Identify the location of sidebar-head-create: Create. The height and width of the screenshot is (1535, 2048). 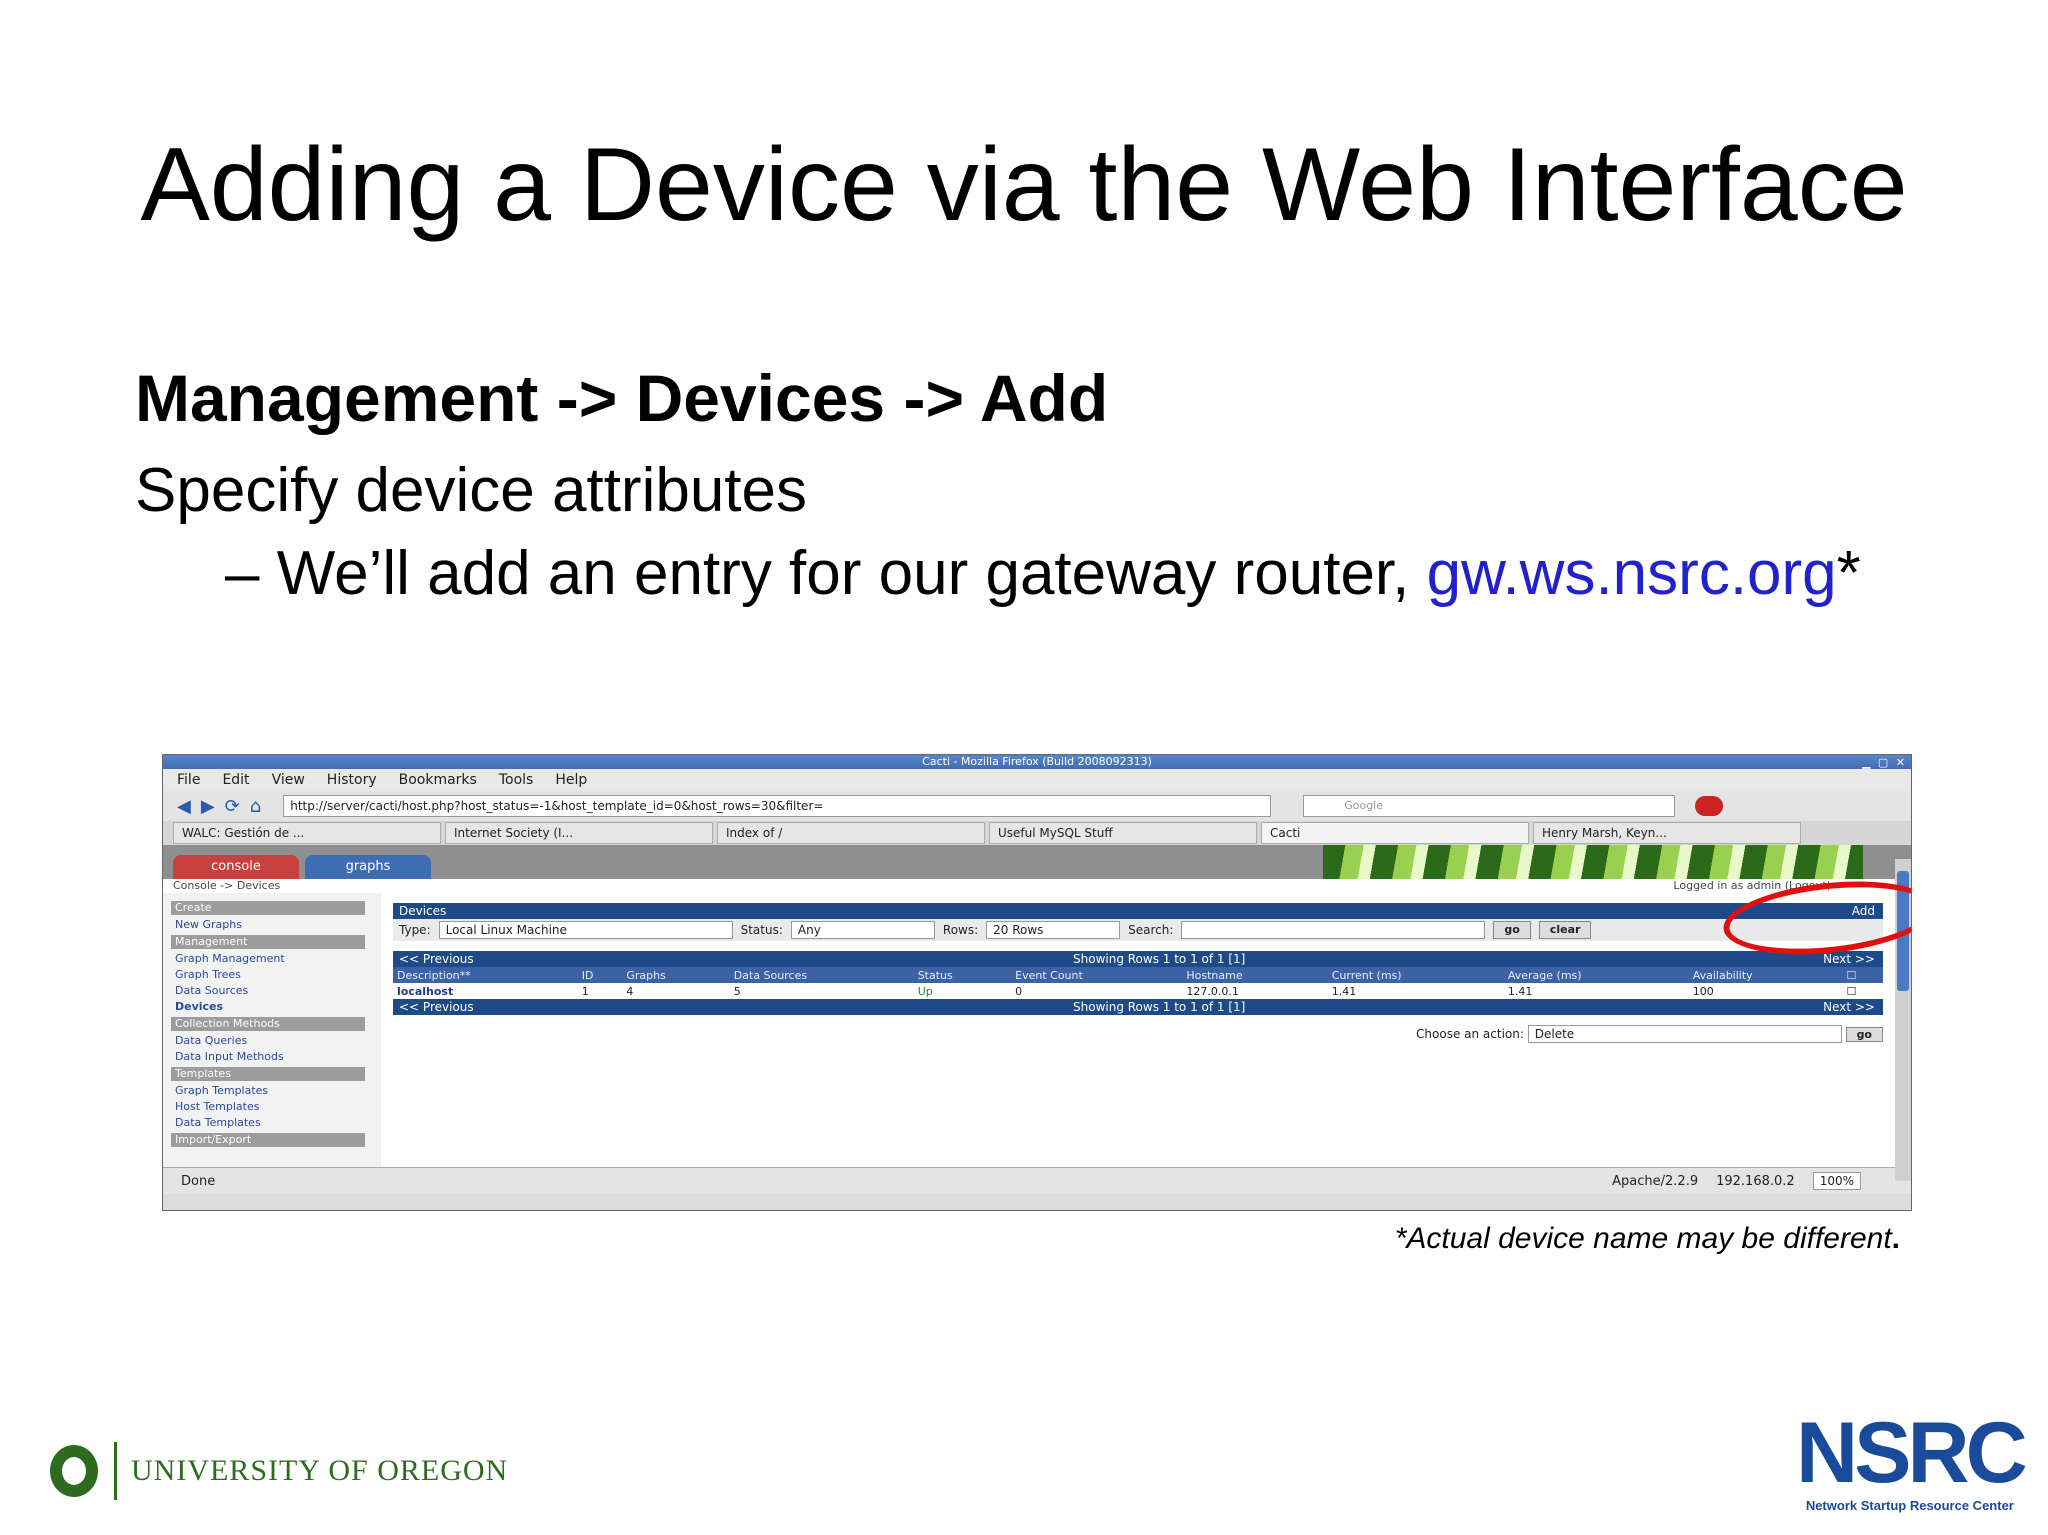
(268, 908).